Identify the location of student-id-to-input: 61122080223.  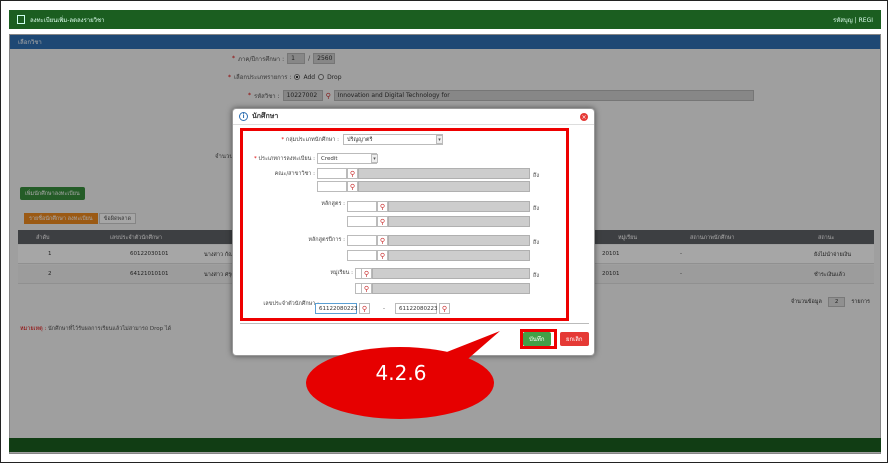
(416, 308).